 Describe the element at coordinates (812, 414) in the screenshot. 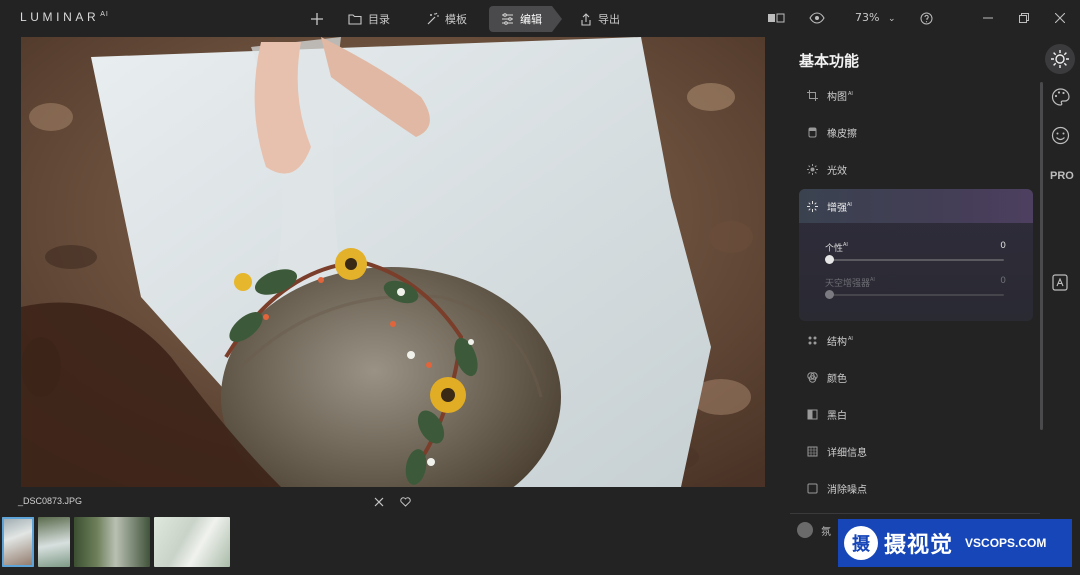

I see `bw-icon` at that location.